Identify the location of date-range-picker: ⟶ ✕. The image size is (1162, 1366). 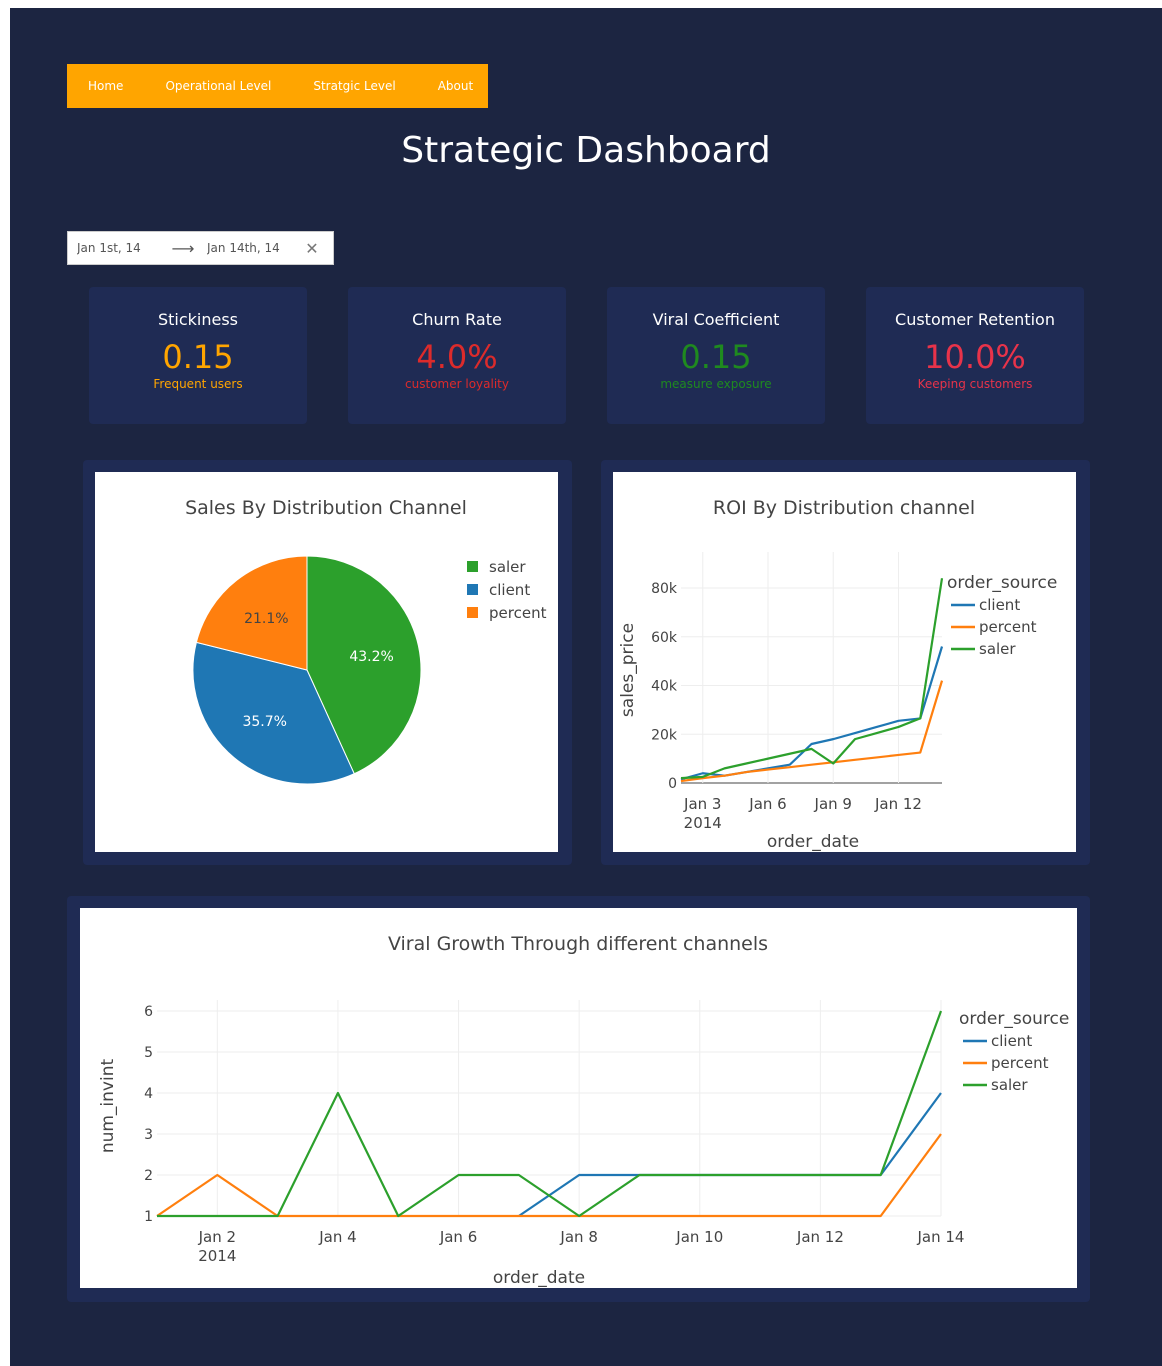
(200, 248).